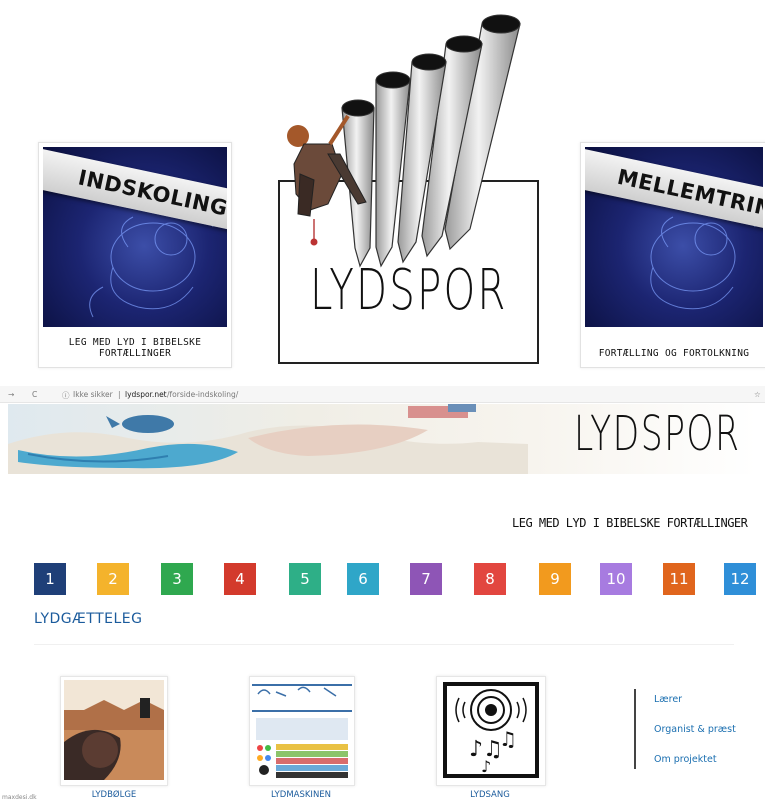 The height and width of the screenshot is (803, 765). I want to click on url-path: /forside-indskoling/, so click(202, 394).